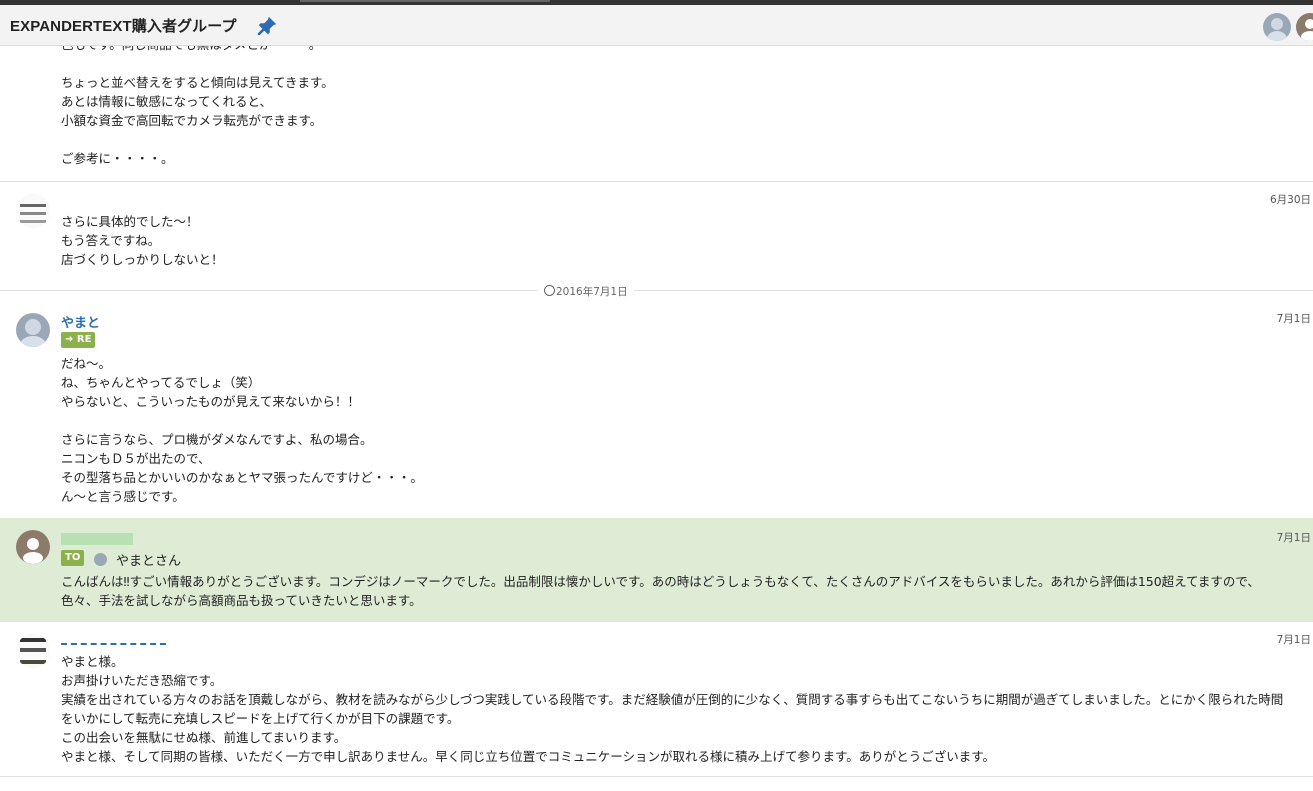 The image size is (1313, 791). I want to click on to-badge: TO, so click(73, 558).